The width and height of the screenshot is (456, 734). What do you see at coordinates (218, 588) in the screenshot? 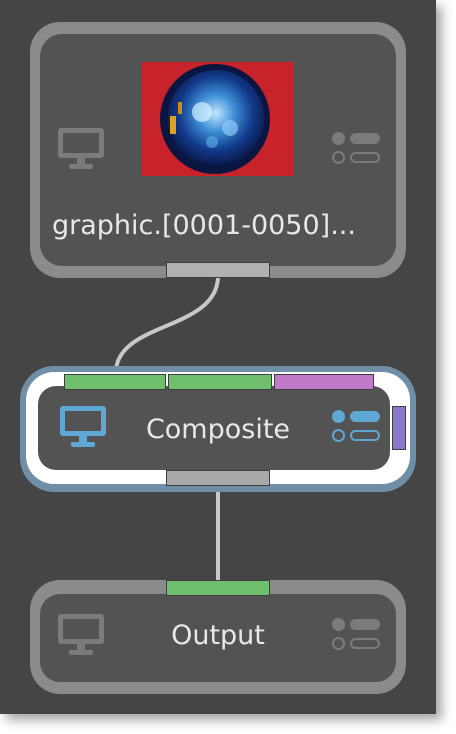
I see `output-input-port` at bounding box center [218, 588].